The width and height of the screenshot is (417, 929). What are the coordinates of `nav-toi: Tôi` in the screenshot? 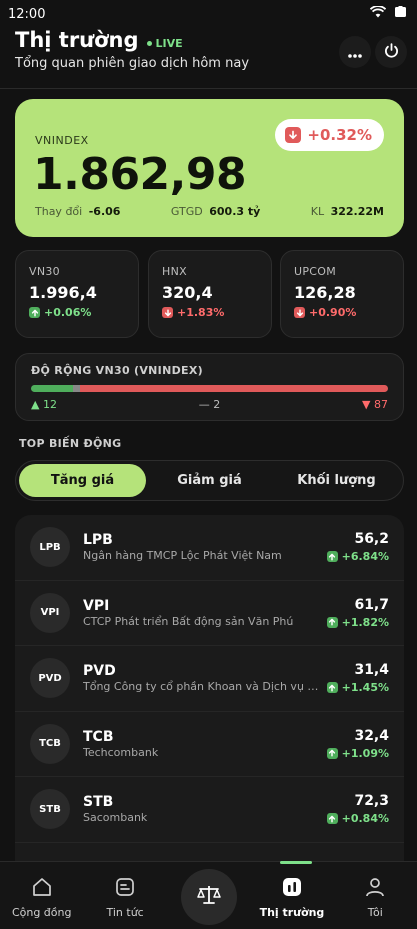 It's located at (375, 895).